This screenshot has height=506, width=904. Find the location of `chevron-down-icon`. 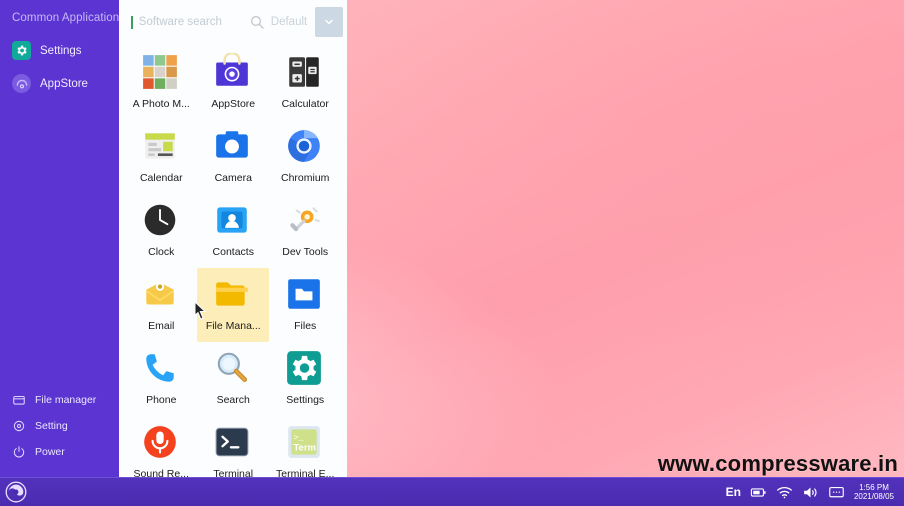

chevron-down-icon is located at coordinates (329, 22).